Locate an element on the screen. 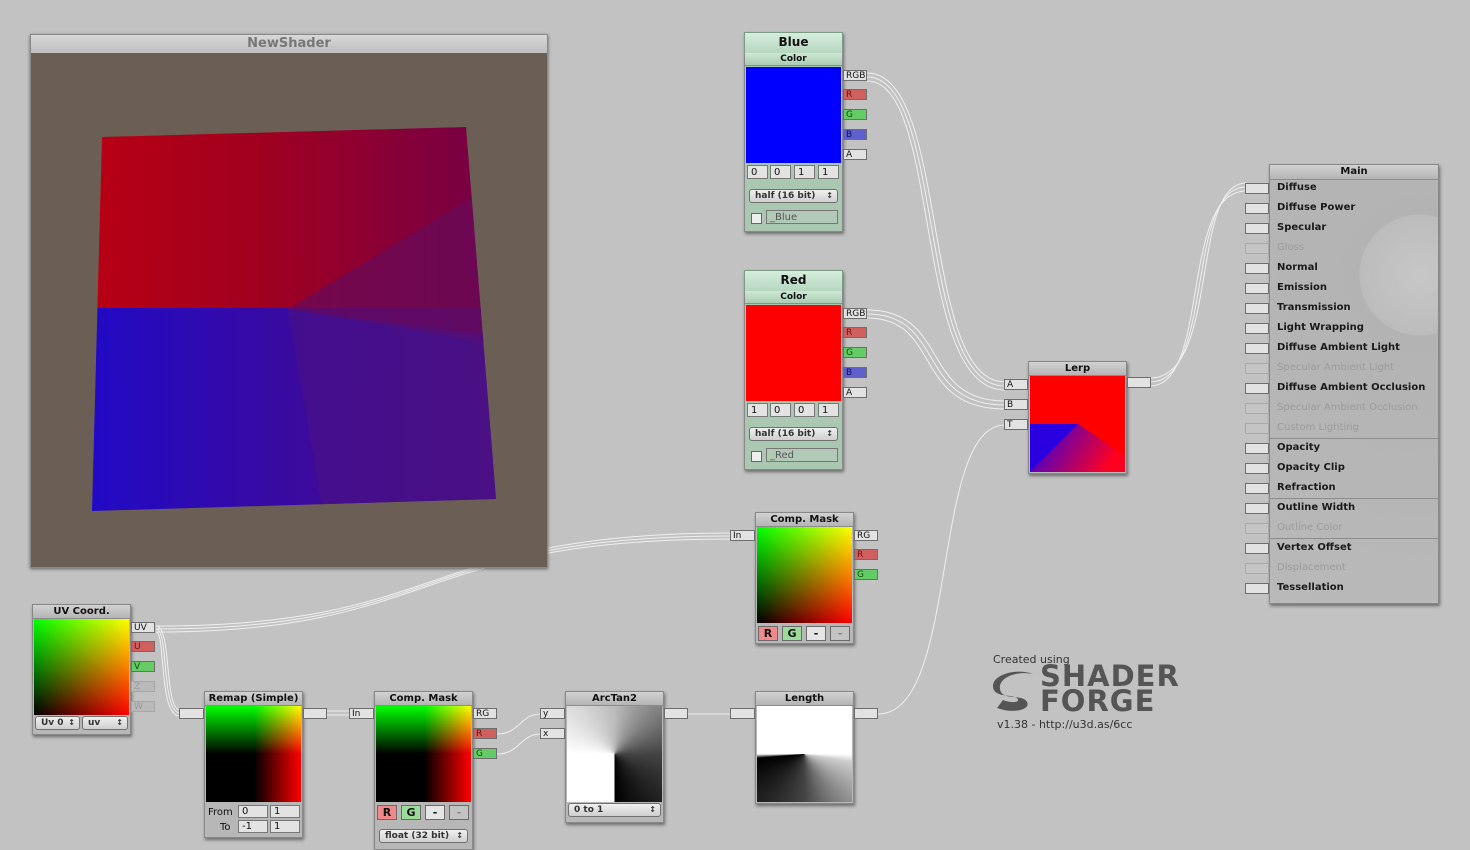 The image size is (1470, 850). precision-dropdown: float (32 bit) is located at coordinates (423, 836).